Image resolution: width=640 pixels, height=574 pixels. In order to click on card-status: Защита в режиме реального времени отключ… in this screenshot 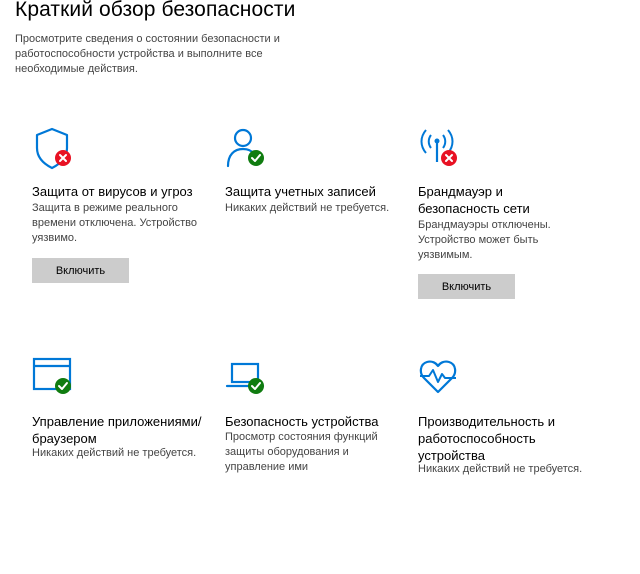, I will do `click(115, 223)`.